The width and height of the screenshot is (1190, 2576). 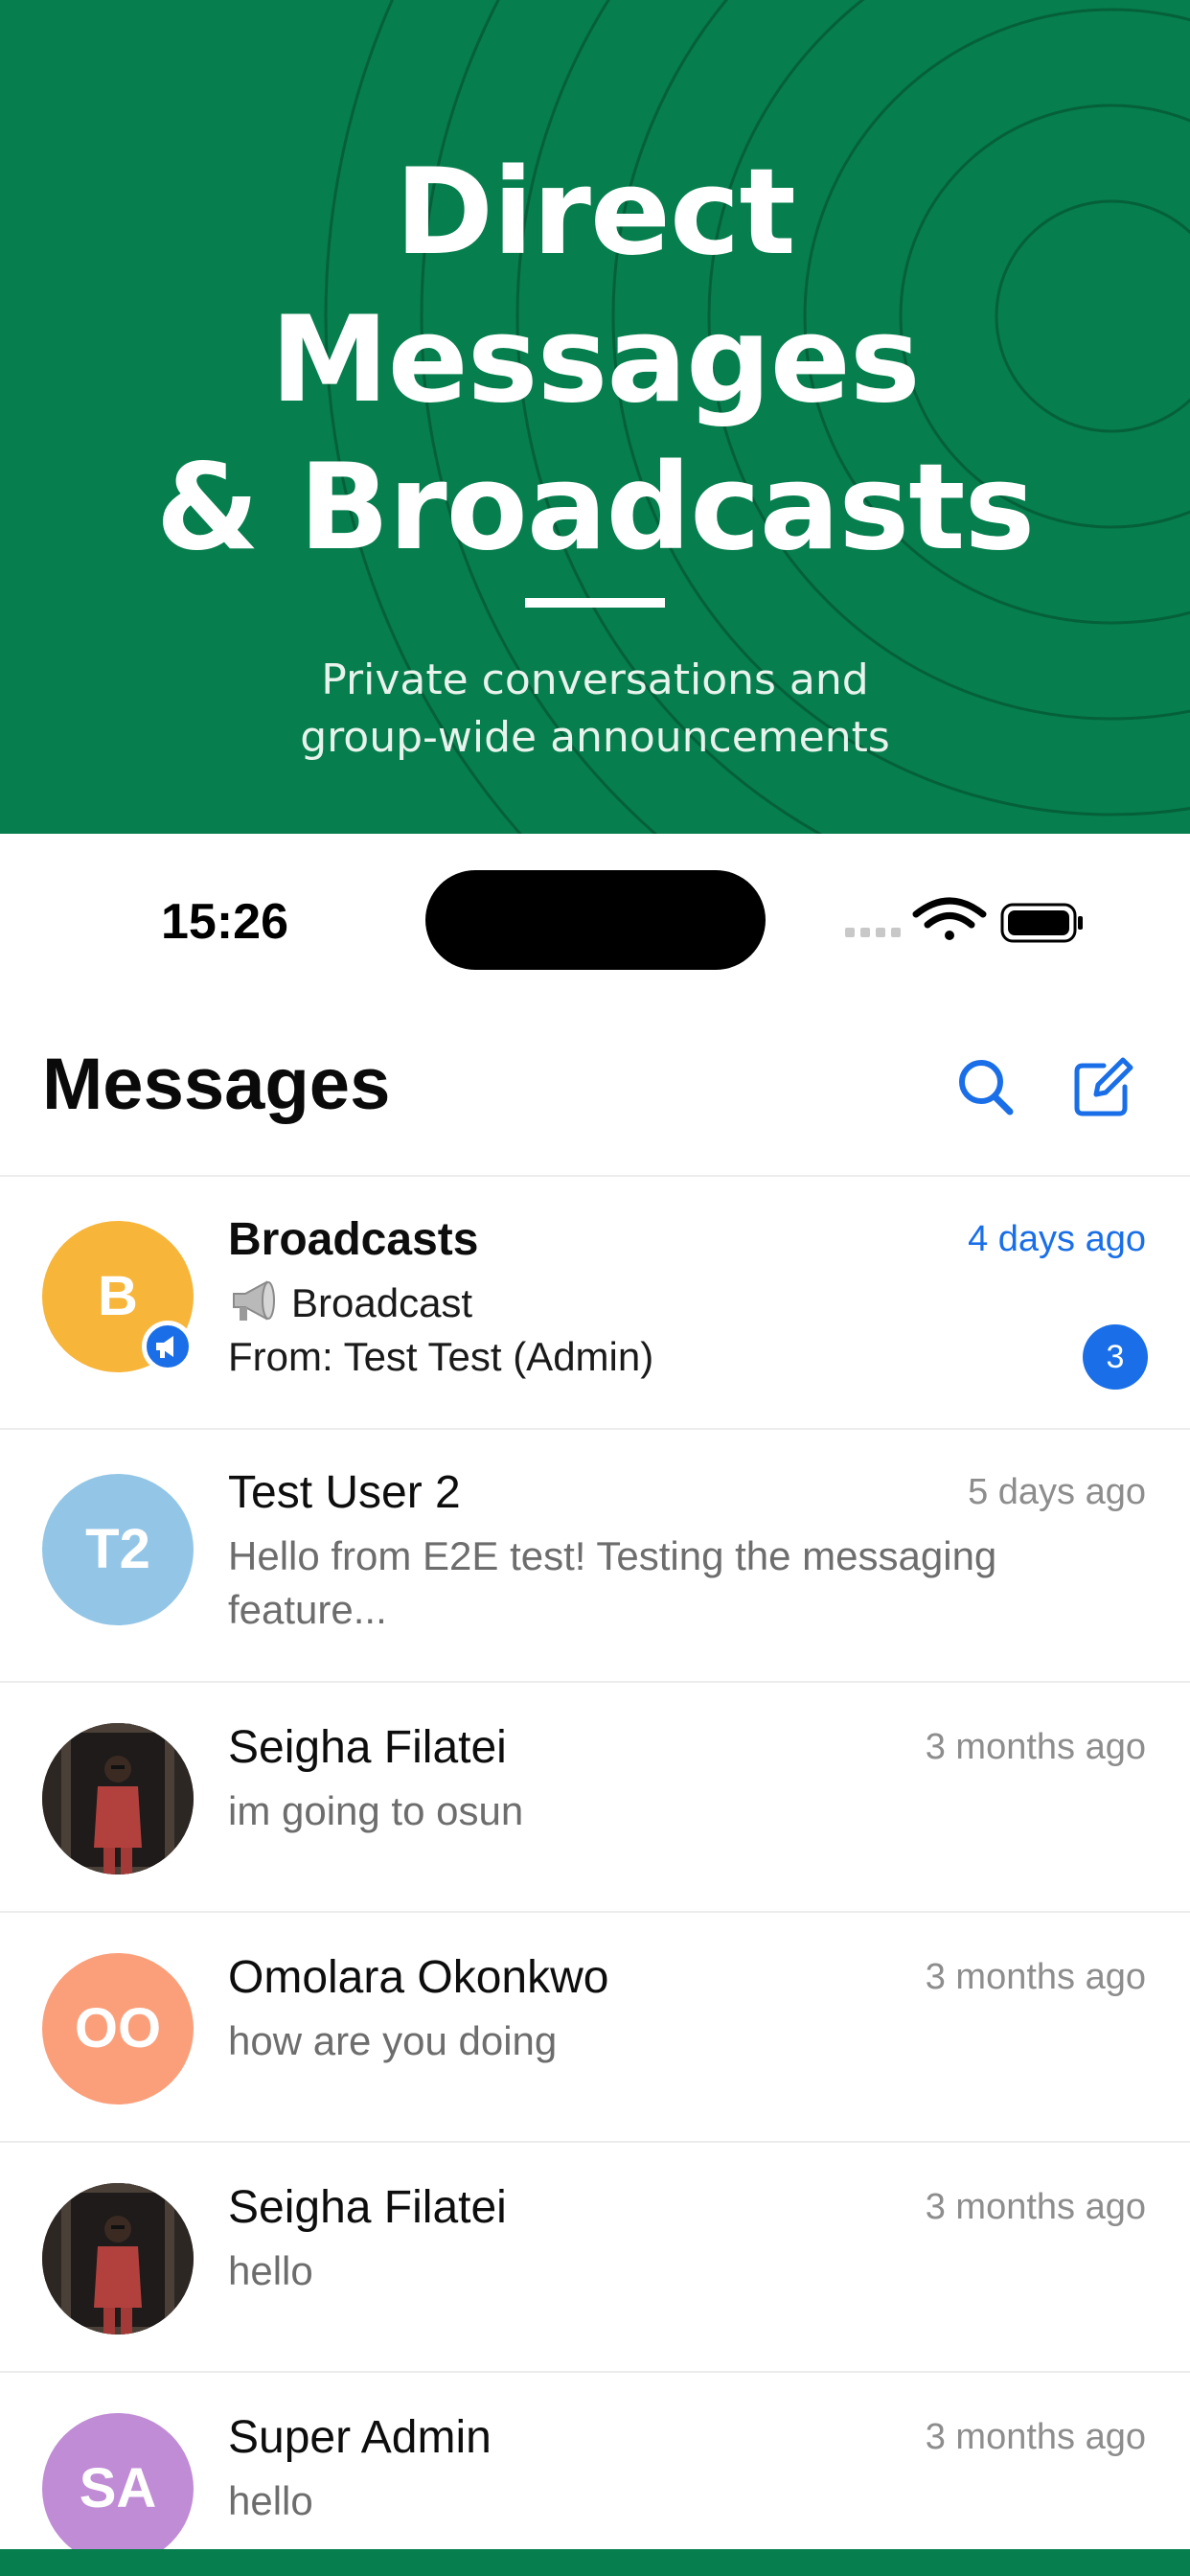 I want to click on hero-subtitle-line: Private conversations and, so click(x=595, y=680).